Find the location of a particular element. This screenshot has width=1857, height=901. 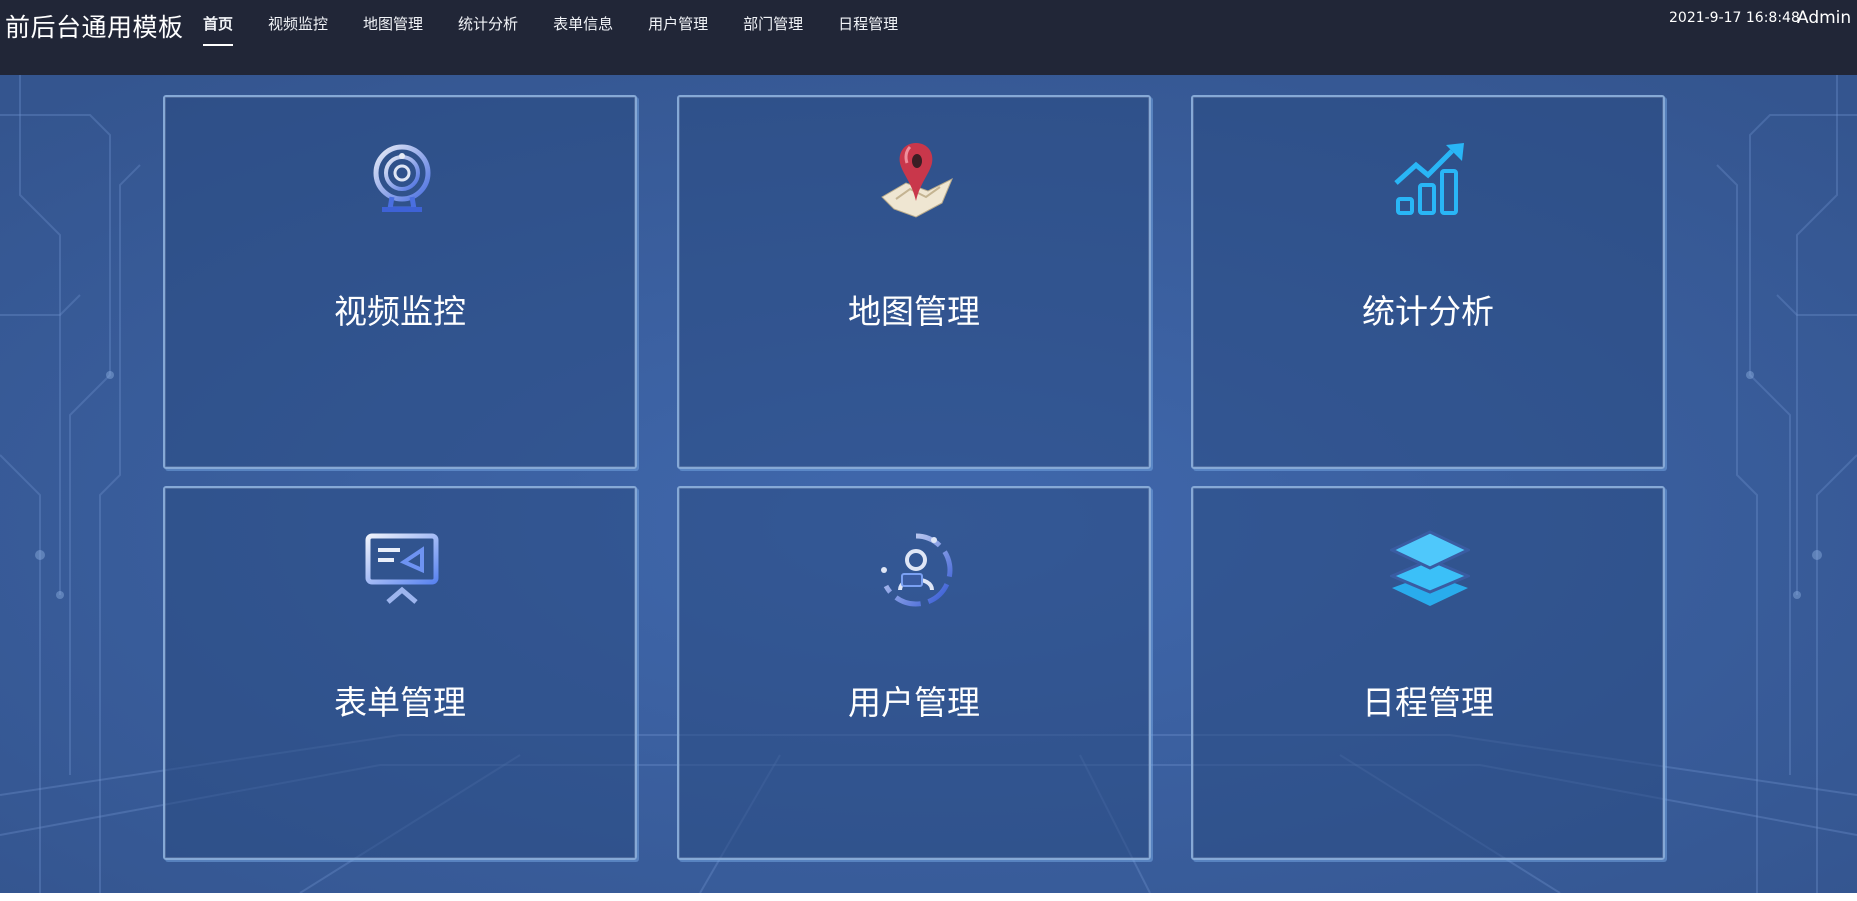

datetime-display: 2021-9-17 16:8:48 is located at coordinates (1734, 18).